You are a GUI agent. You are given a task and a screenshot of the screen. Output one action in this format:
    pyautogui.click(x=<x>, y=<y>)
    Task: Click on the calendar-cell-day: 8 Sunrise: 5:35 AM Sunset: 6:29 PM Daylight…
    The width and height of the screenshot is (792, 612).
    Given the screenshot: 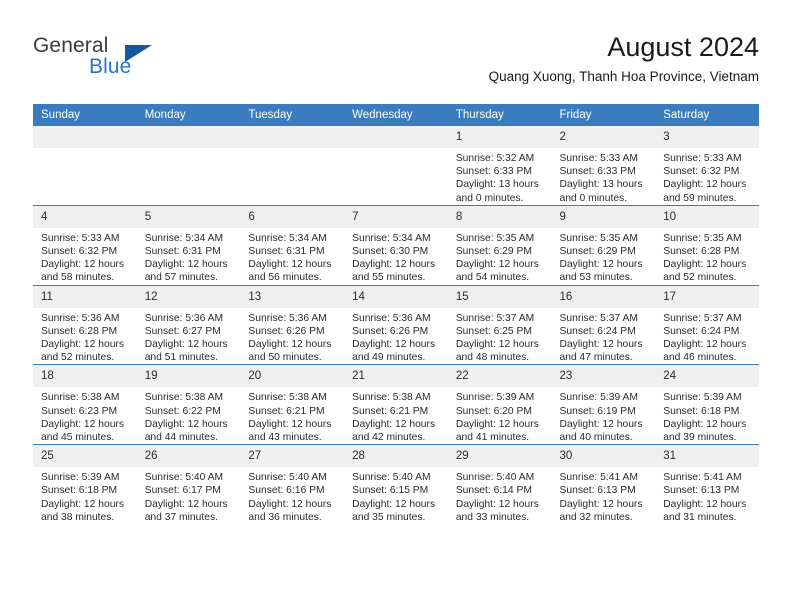 What is the action you would take?
    pyautogui.click(x=499, y=245)
    